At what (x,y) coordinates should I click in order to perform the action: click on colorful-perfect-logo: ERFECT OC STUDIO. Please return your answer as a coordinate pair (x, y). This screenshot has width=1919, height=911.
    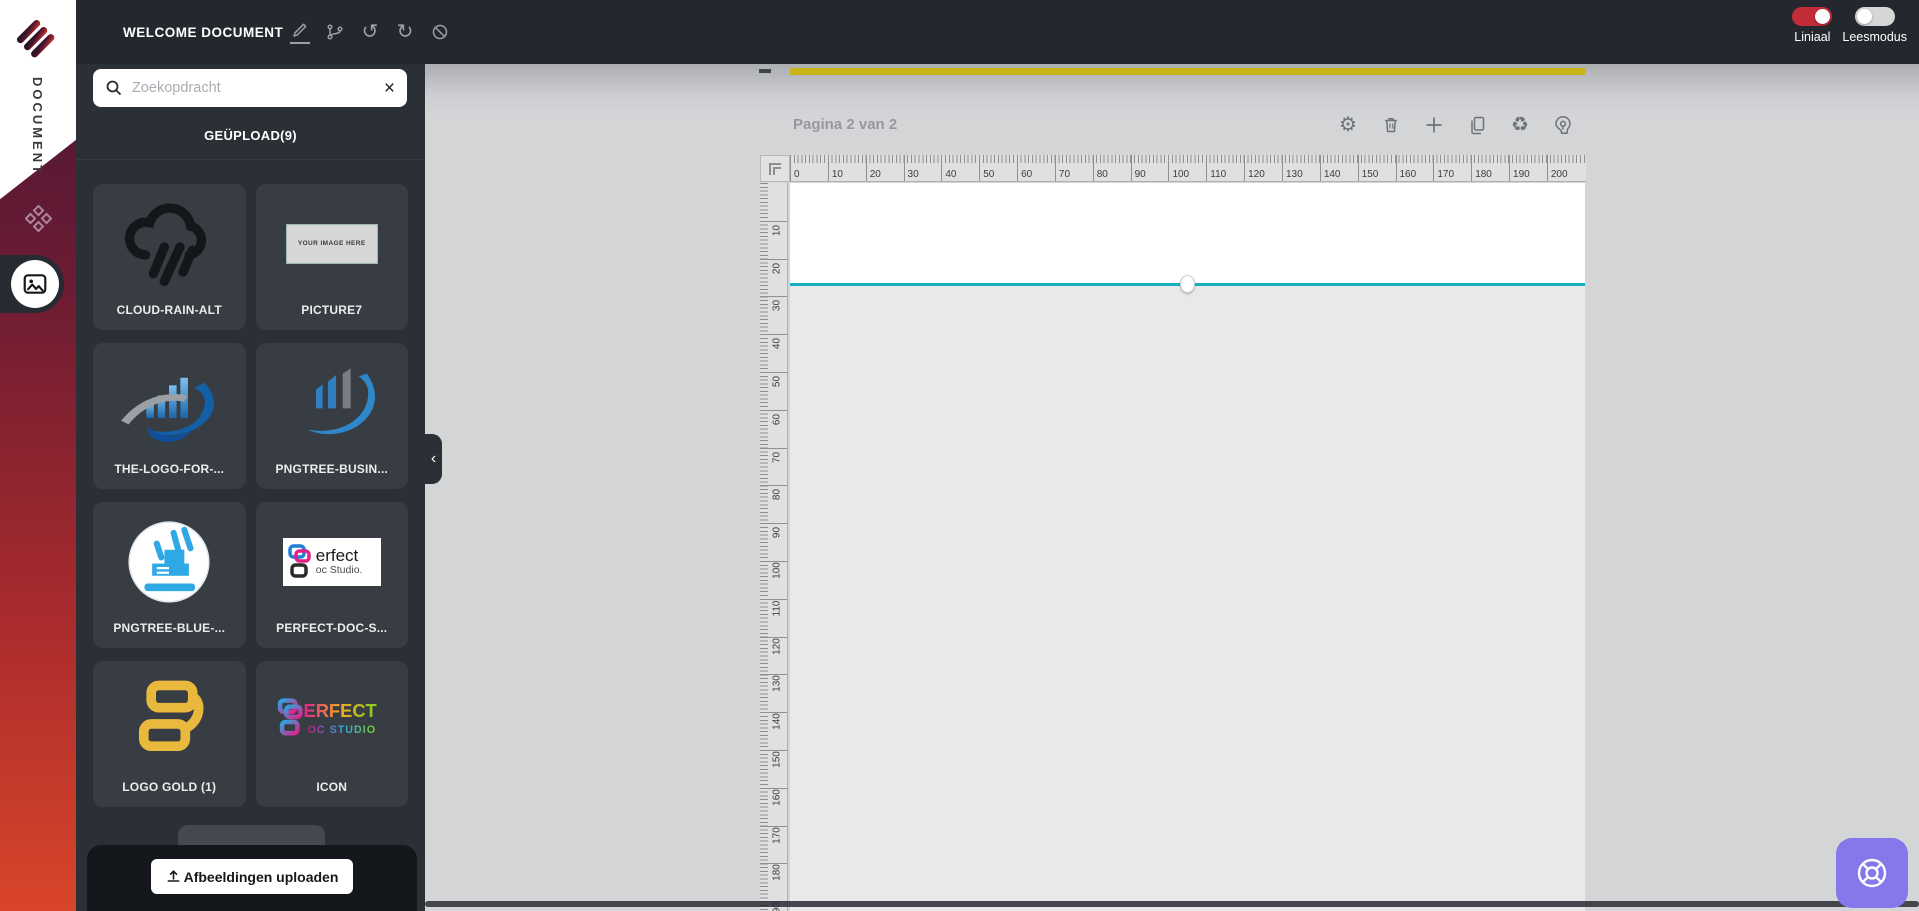
    Looking at the image, I should click on (326, 716).